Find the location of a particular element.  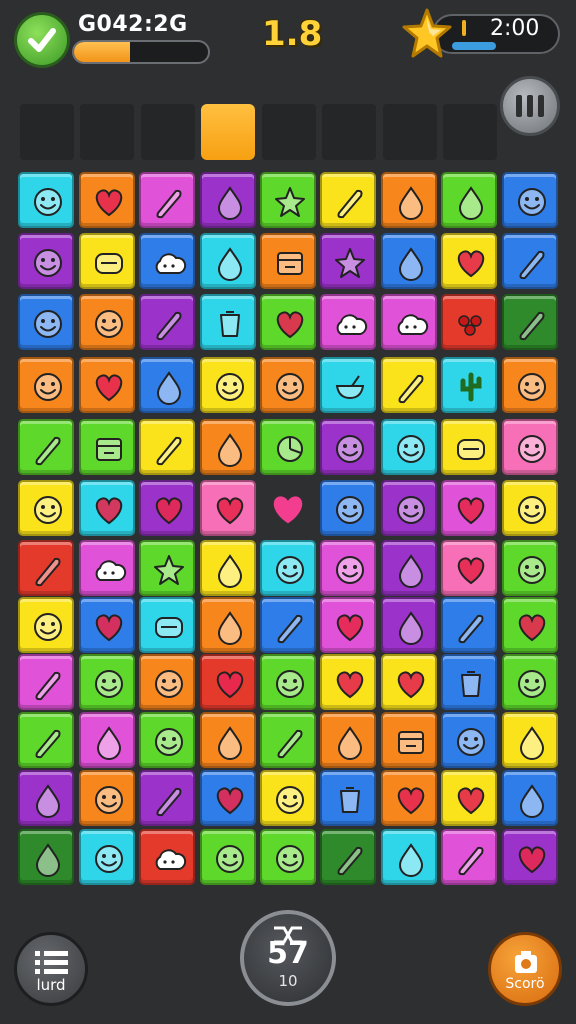

score-button is located at coordinates (525, 969).